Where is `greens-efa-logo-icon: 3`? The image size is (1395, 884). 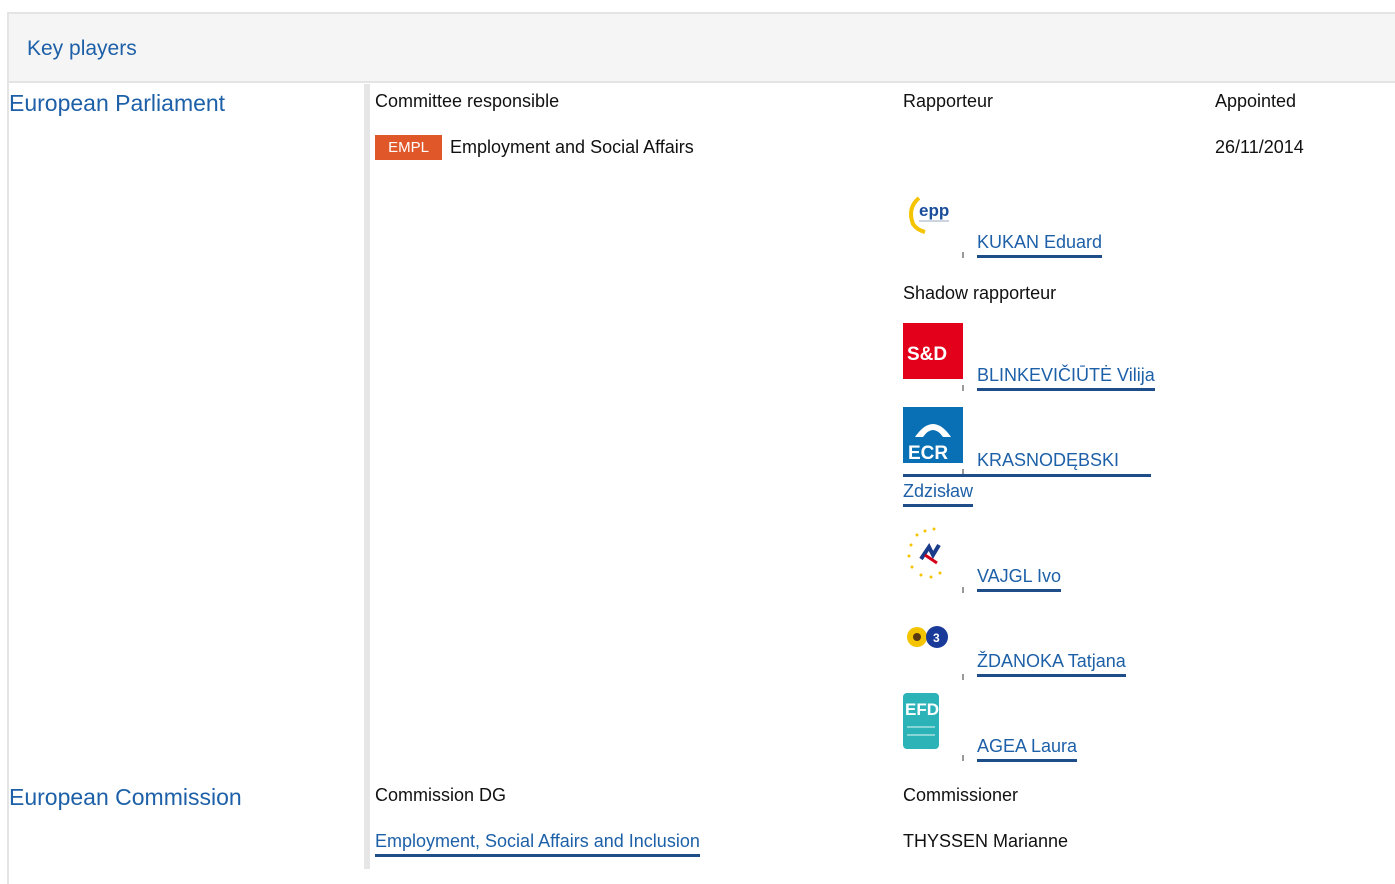
greens-efa-logo-icon: 3 is located at coordinates (933, 643).